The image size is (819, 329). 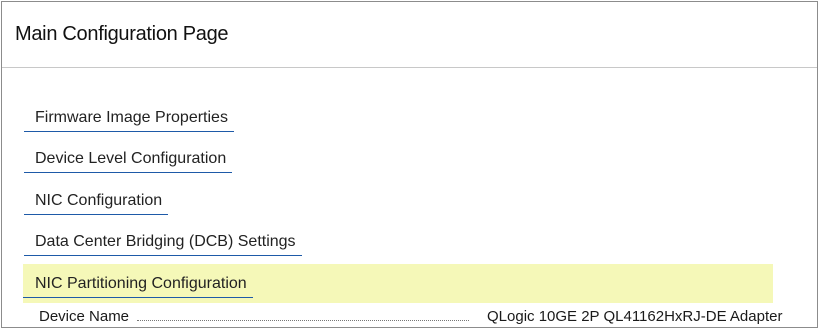 I want to click on device-name-value: QLogic 10GE 2P QL41162HxRJ-DE Adapter, so click(x=635, y=316).